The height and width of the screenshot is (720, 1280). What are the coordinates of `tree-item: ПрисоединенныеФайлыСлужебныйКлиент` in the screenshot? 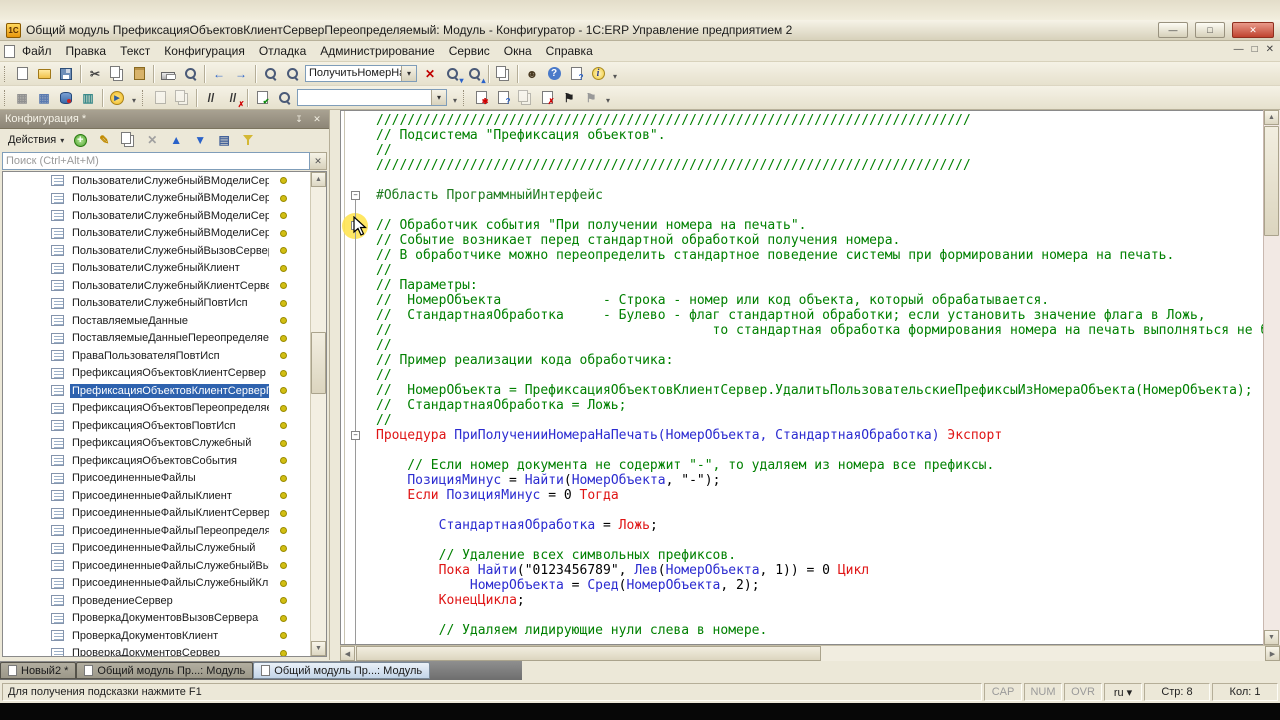 It's located at (156, 584).